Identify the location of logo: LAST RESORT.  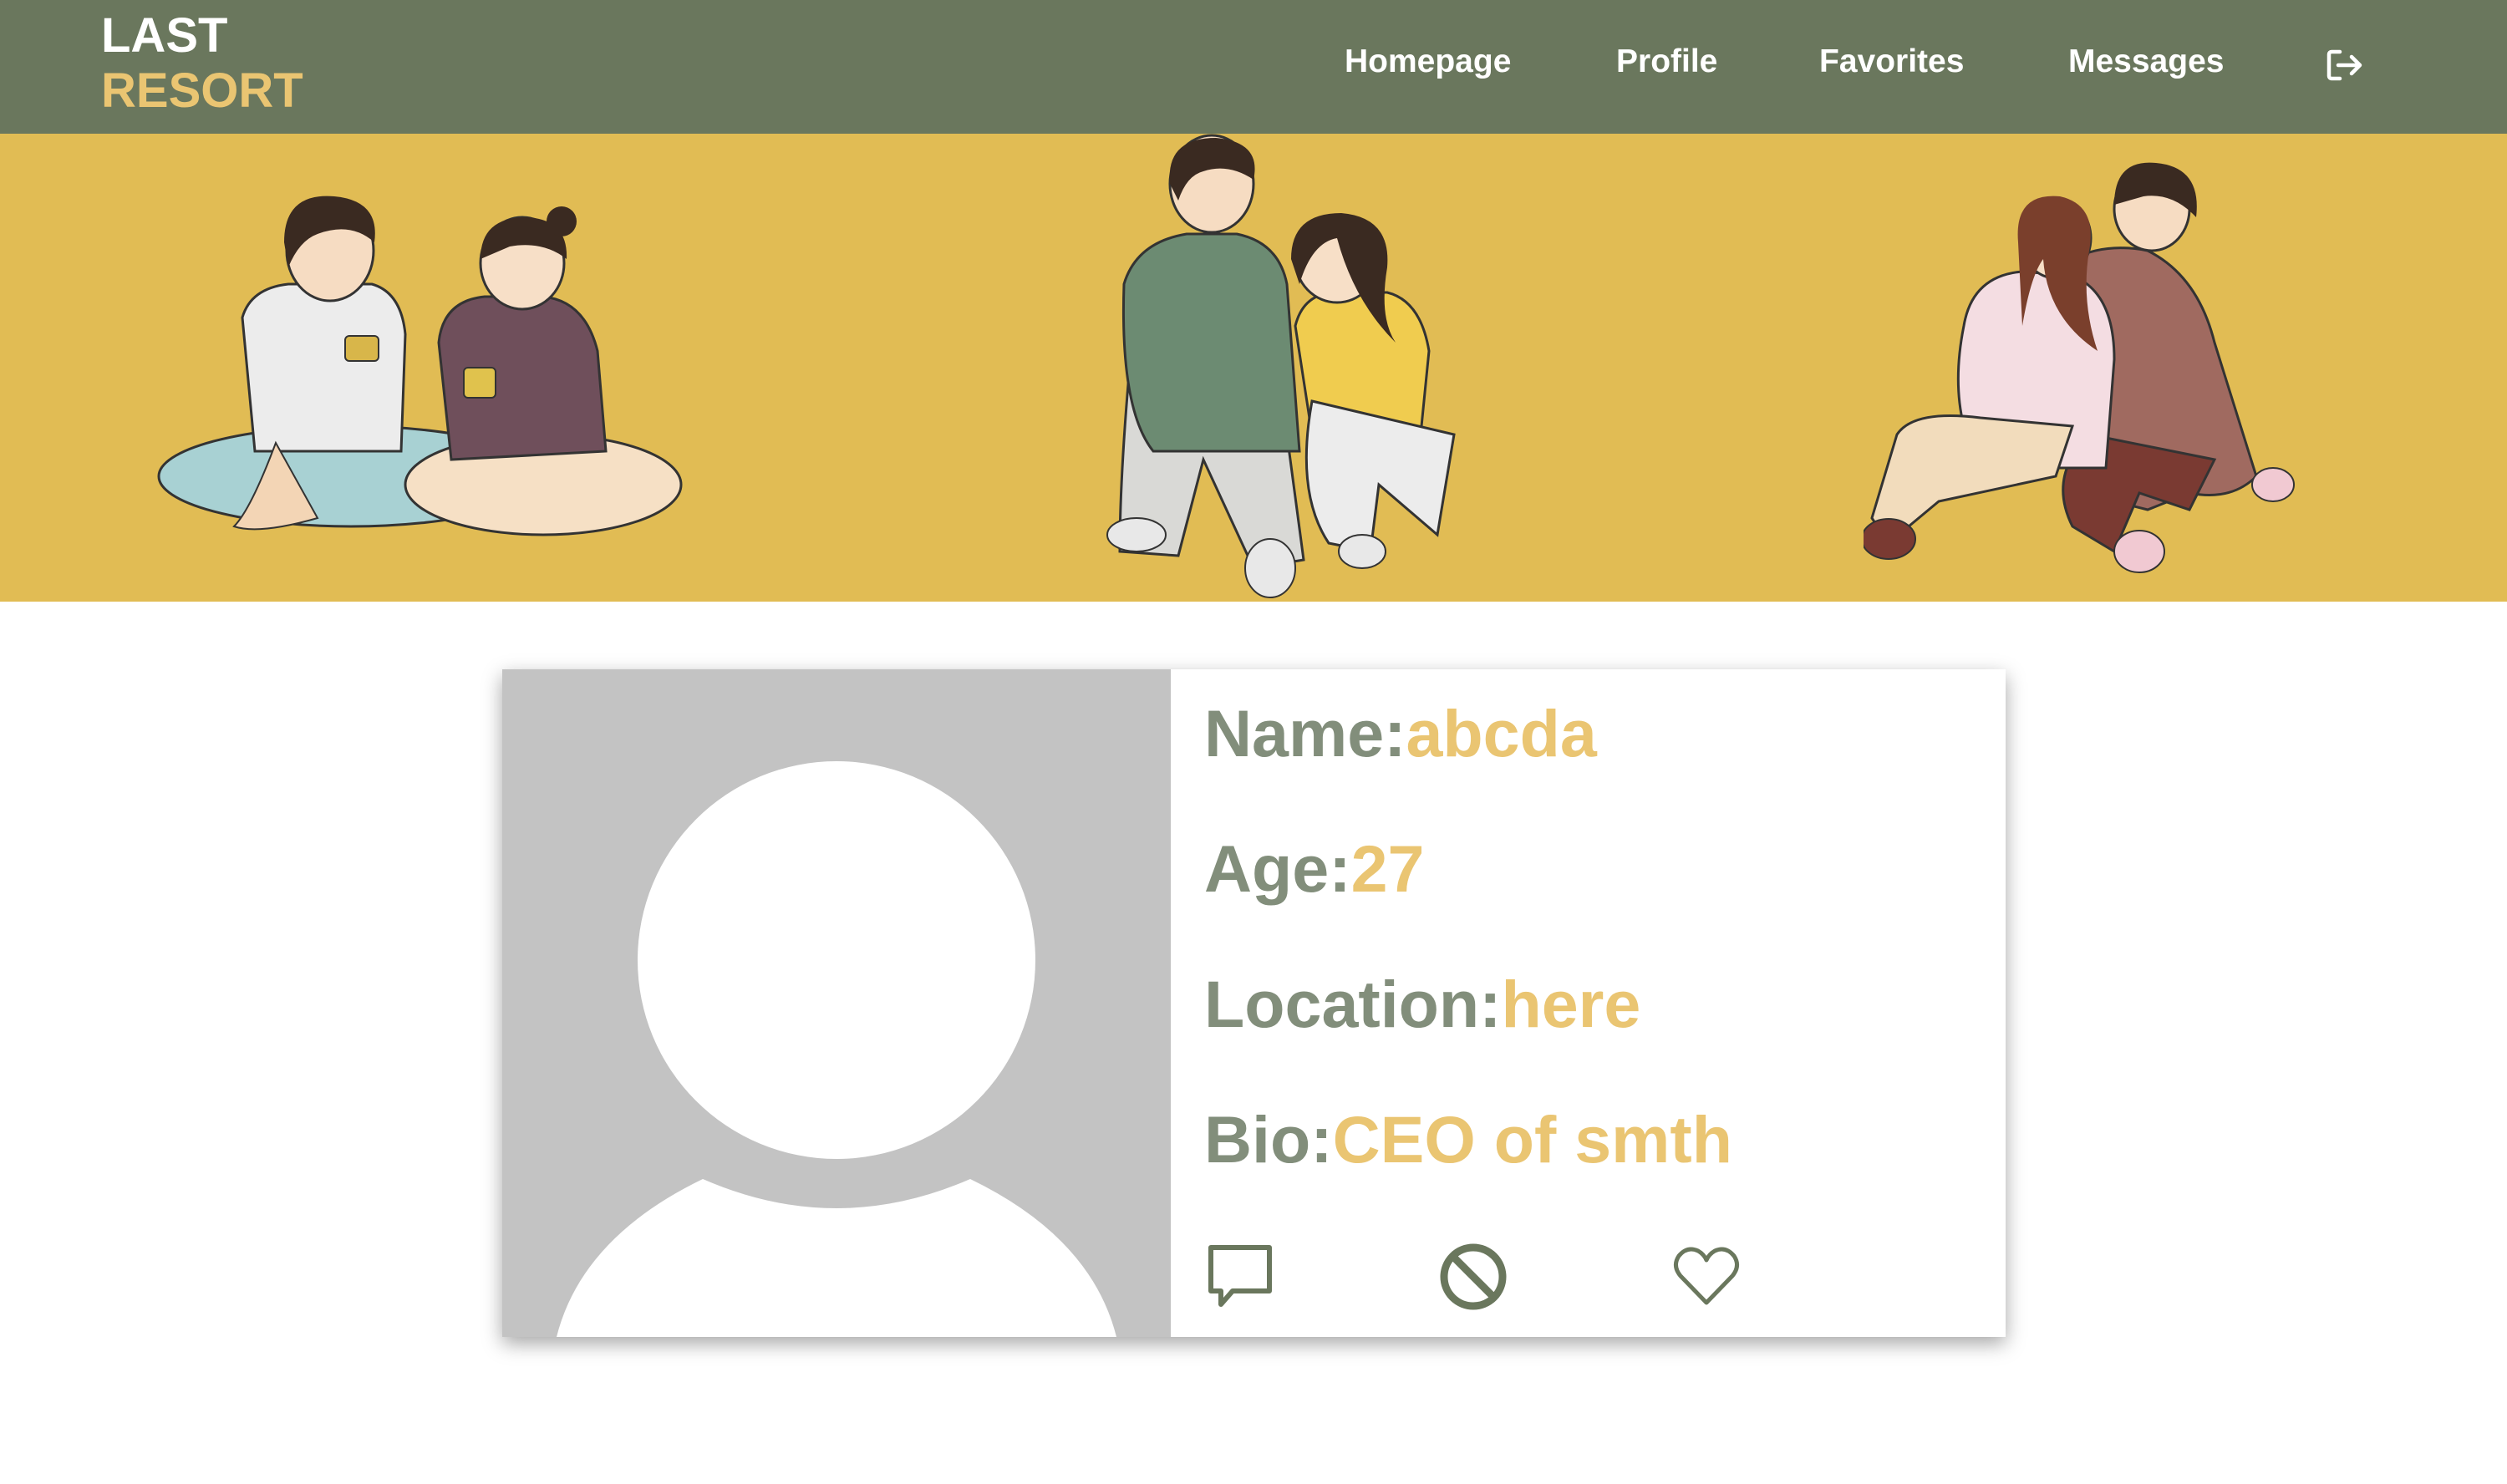
(202, 63).